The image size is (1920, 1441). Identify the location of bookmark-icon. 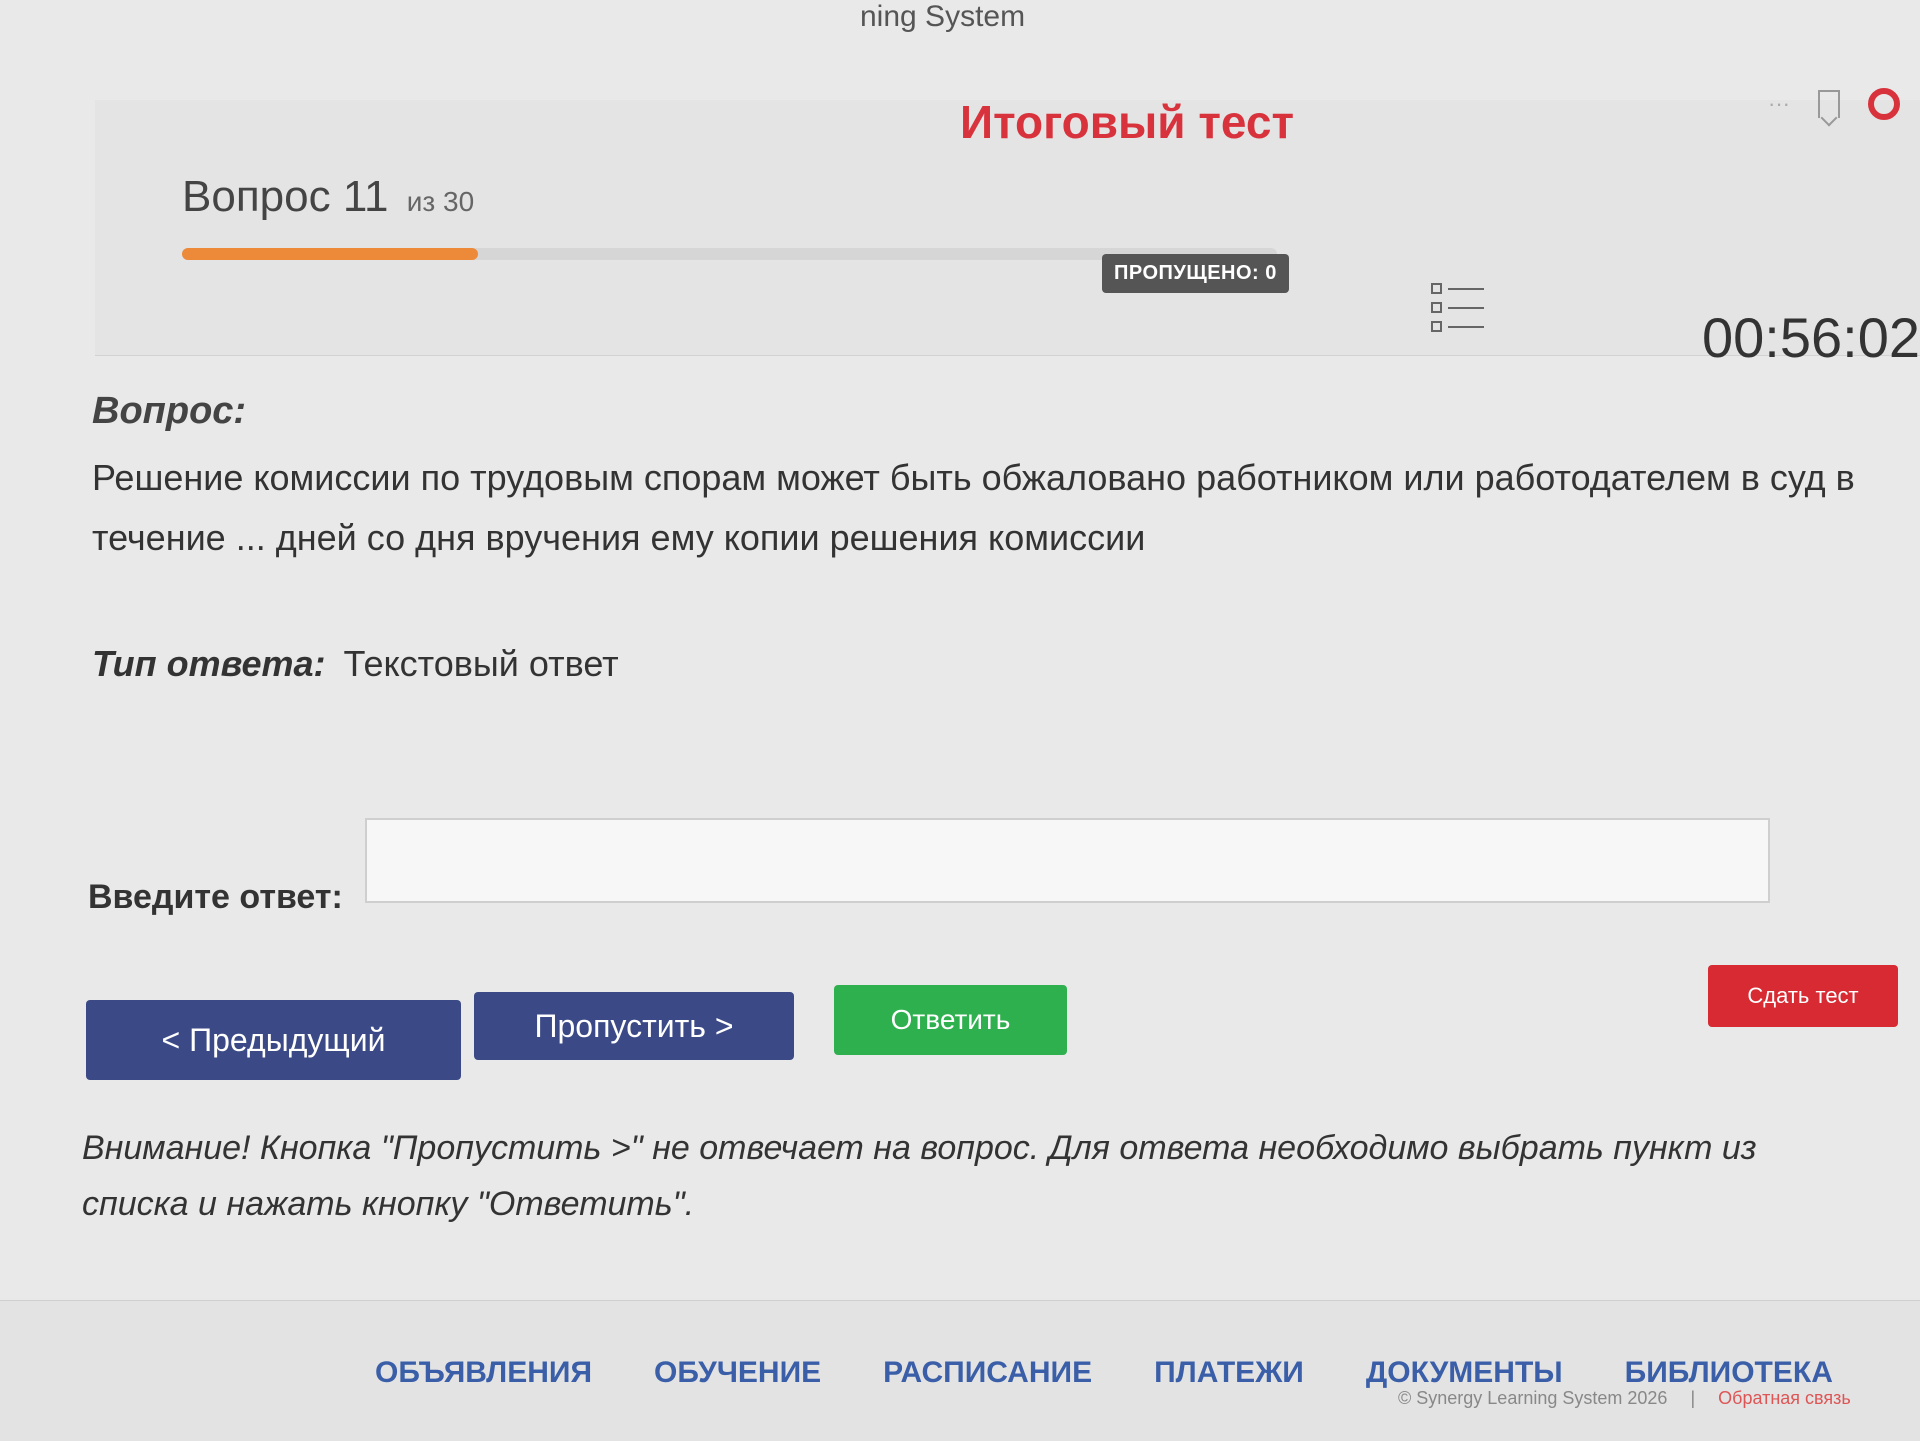
(1829, 104).